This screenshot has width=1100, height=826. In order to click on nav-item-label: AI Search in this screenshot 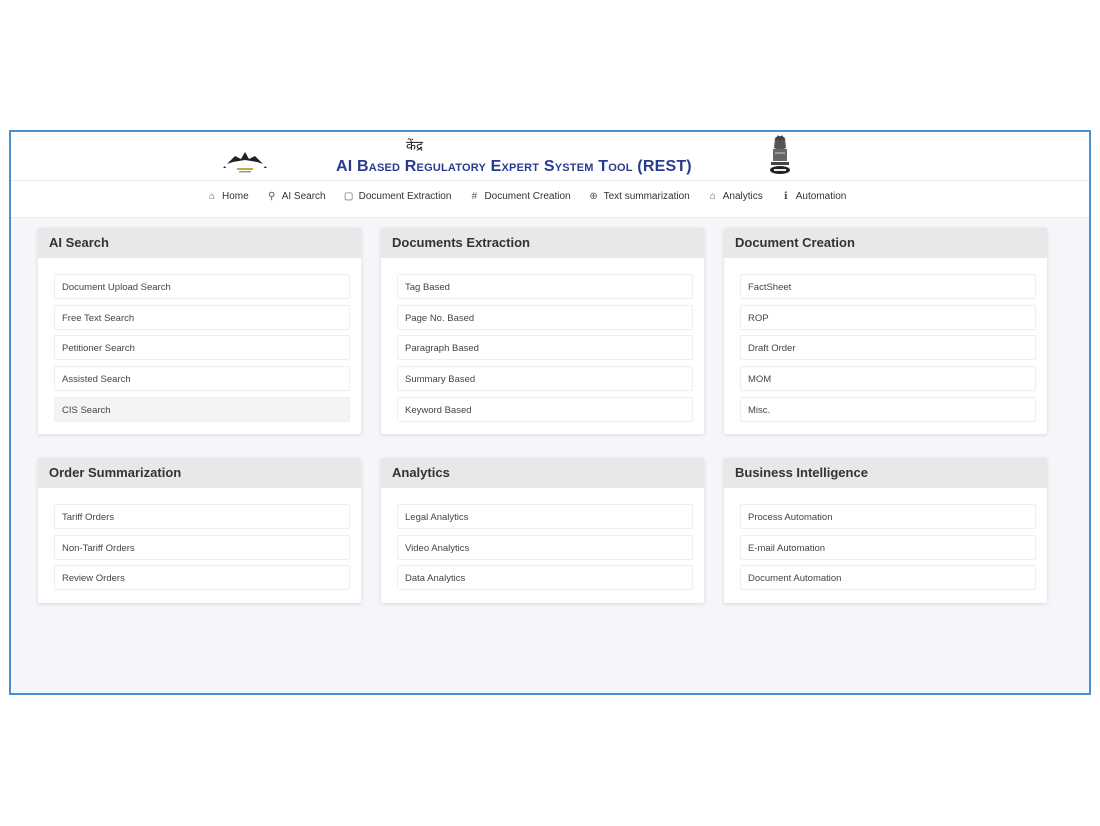, I will do `click(303, 196)`.